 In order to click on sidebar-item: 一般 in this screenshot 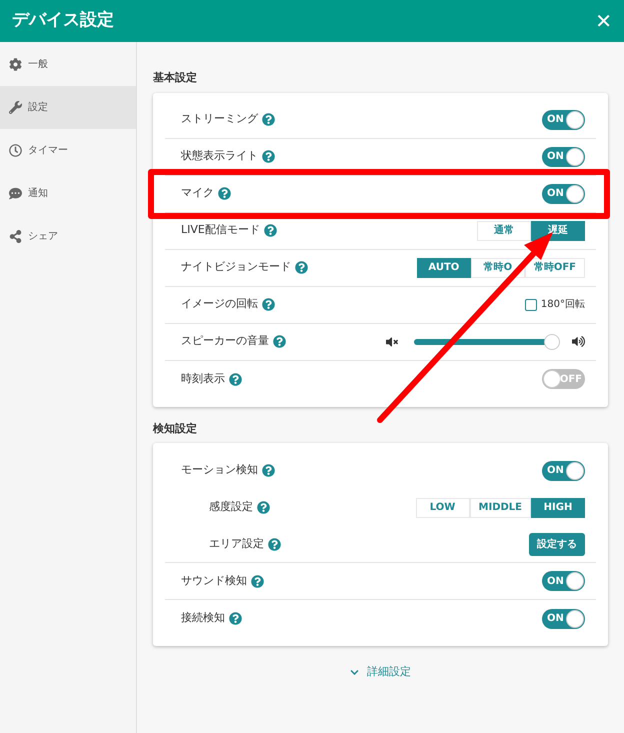, I will do `click(68, 64)`.